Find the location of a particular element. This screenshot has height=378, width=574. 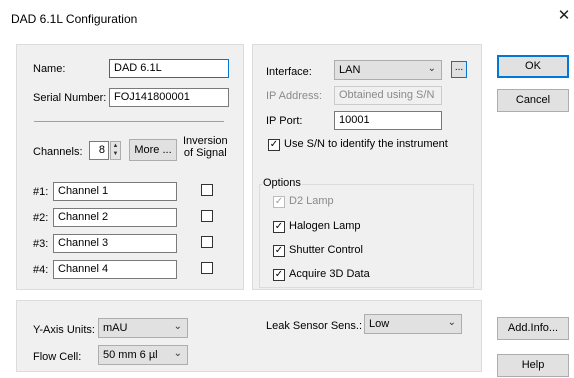

interface-label: Interface: is located at coordinates (289, 72).